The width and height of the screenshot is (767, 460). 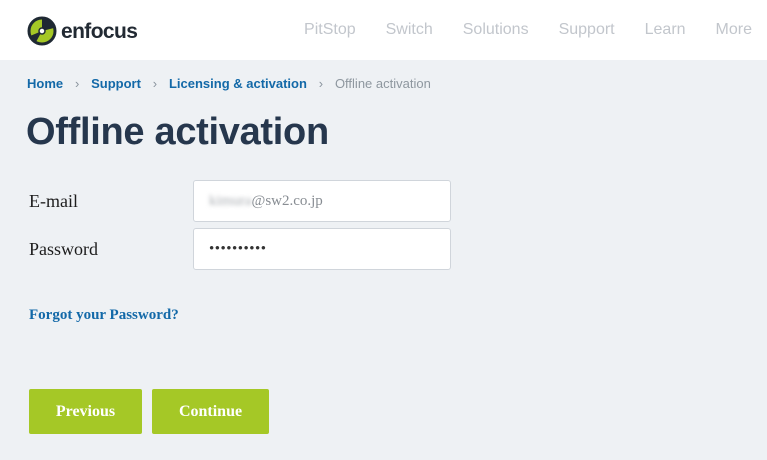 I want to click on breadcrumb-home: Home, so click(x=45, y=84).